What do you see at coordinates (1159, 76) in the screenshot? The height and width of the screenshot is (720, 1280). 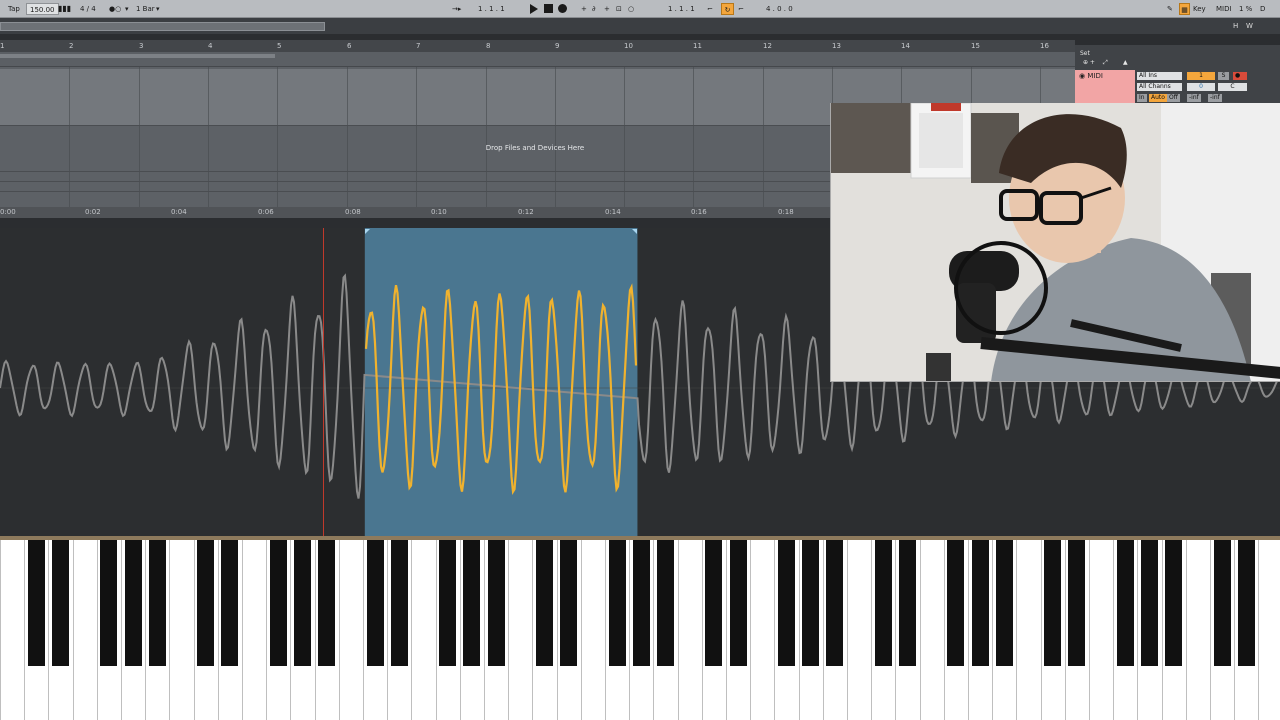 I see `input-type-select: All Ins` at bounding box center [1159, 76].